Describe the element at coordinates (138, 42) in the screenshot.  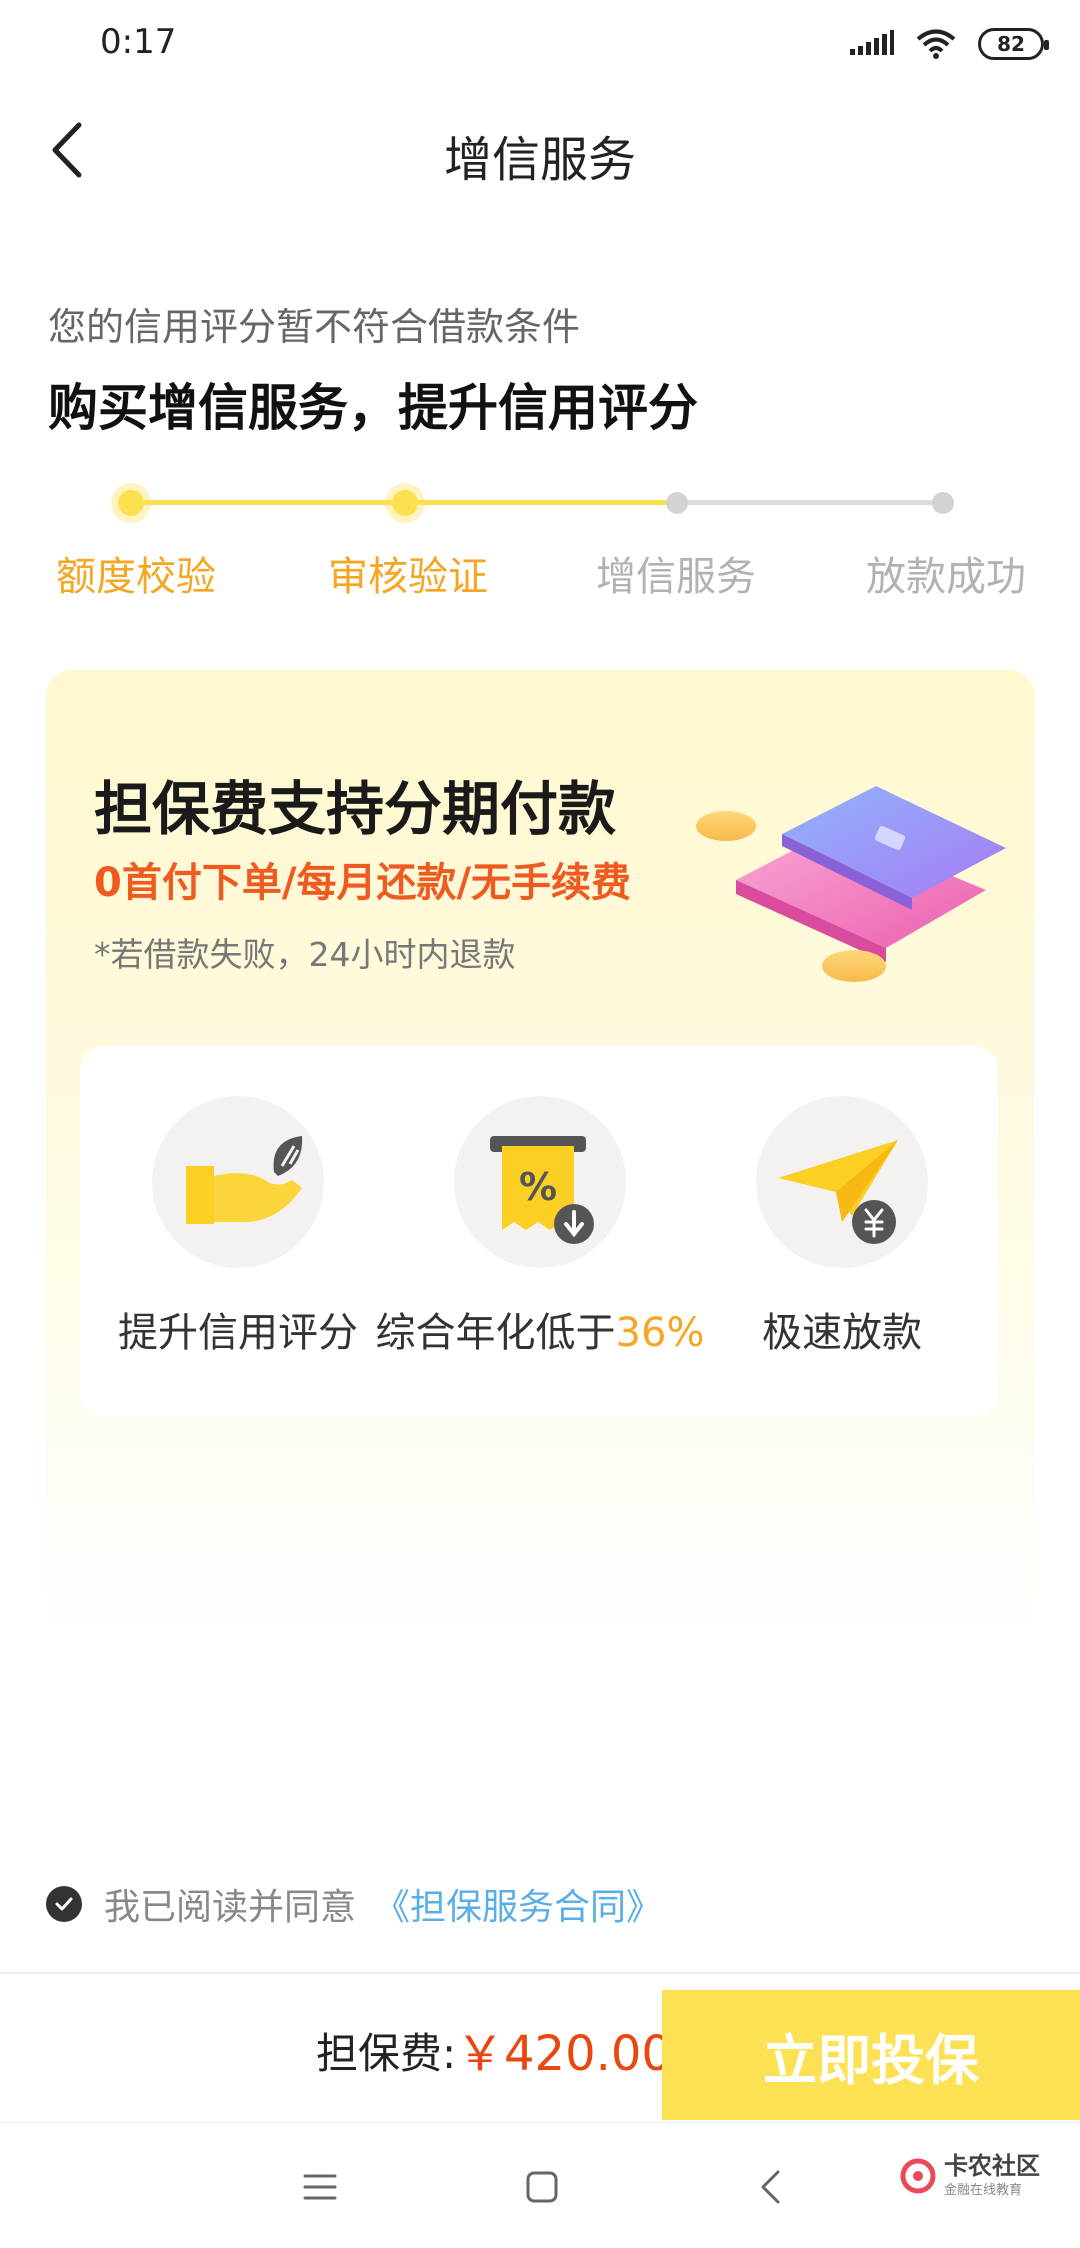
I see `status-time: 0:17` at that location.